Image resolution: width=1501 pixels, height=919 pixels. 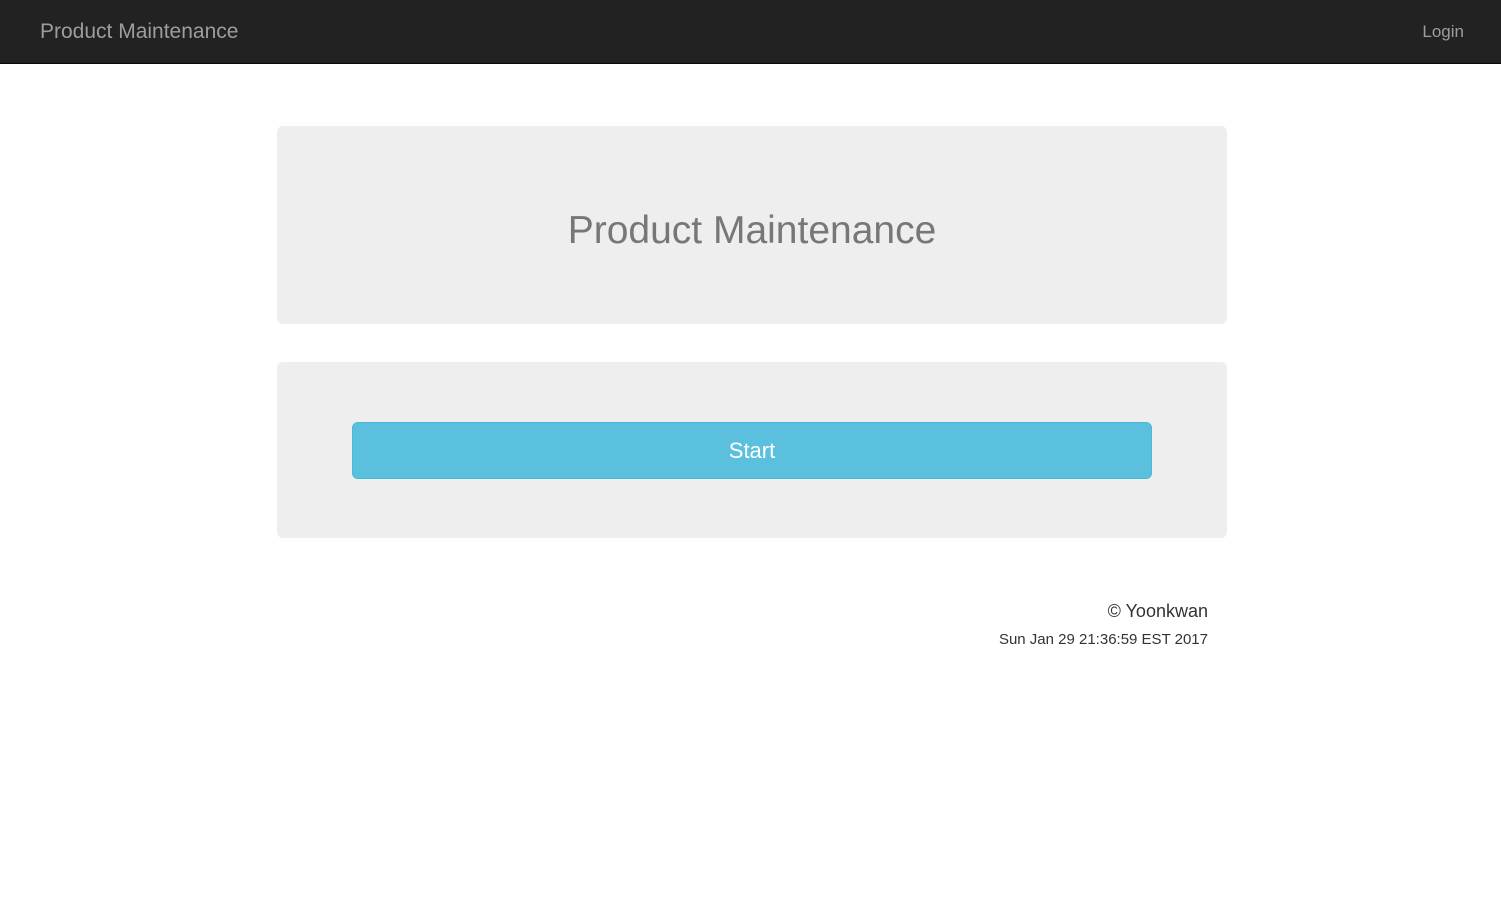 I want to click on footer: © Yoonkwan Sun Jan 29 21:36:59 EST 2017, so click(x=1103, y=625).